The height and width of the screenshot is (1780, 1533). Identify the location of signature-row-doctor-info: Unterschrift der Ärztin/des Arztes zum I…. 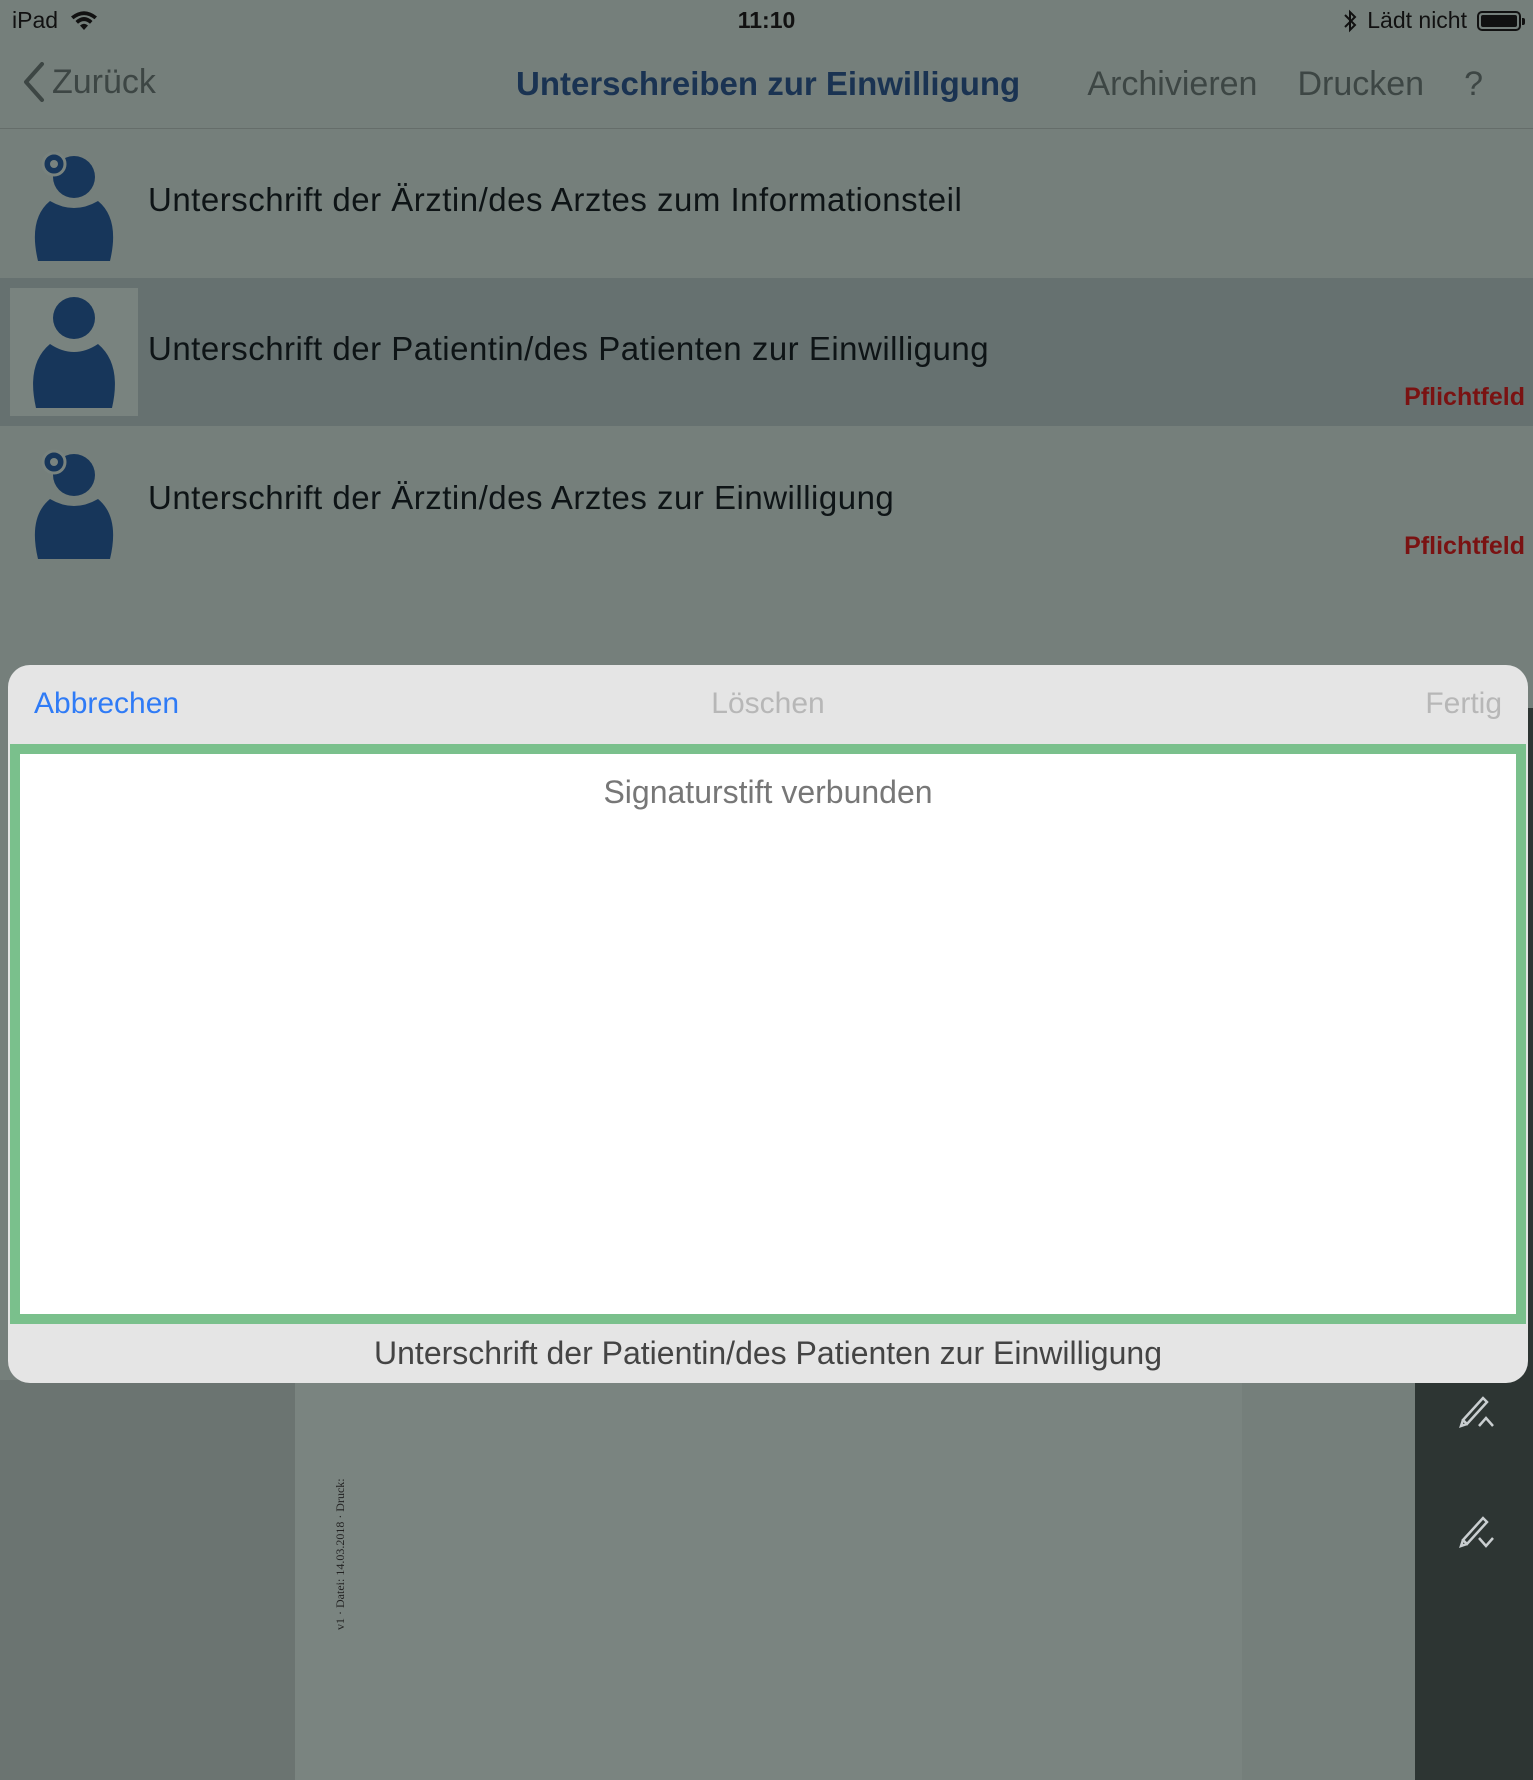
(766, 203).